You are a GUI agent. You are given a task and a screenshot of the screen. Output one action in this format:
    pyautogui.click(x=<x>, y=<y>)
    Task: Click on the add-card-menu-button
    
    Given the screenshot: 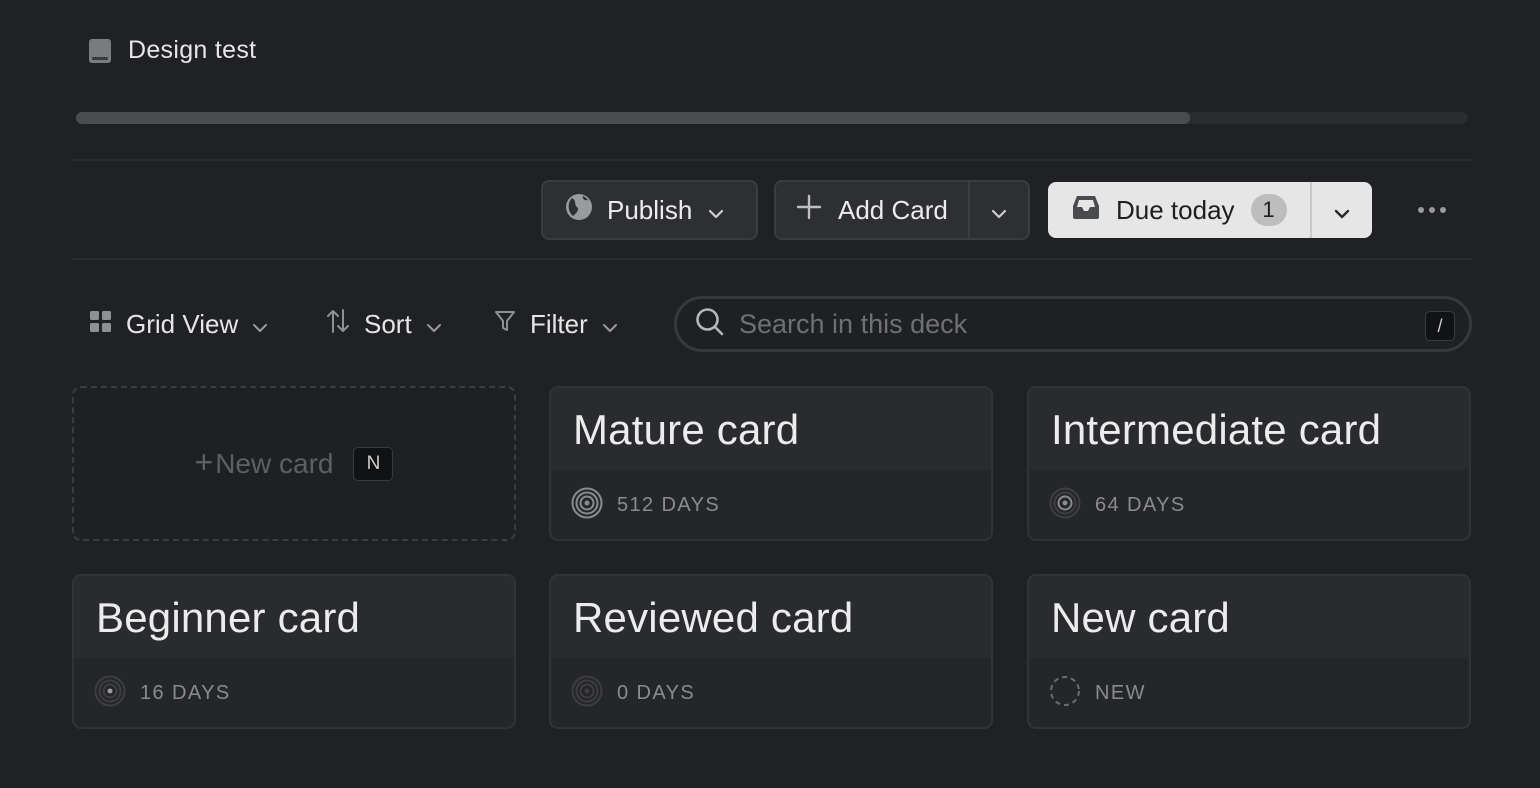 What is the action you would take?
    pyautogui.click(x=999, y=210)
    